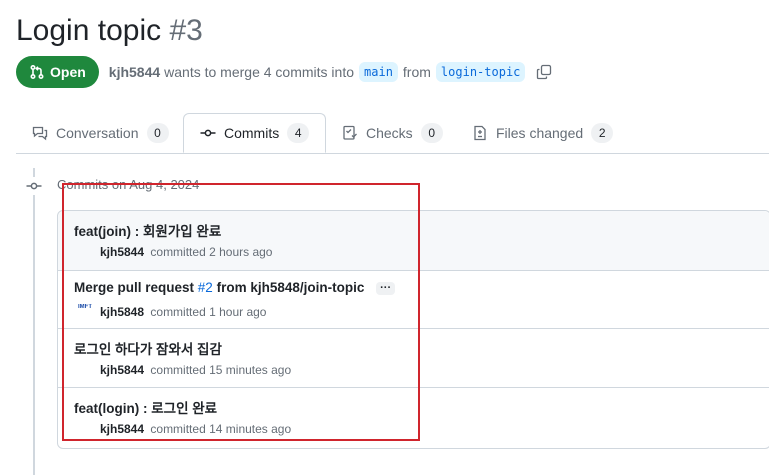 This screenshot has height=475, width=769. What do you see at coordinates (416, 72) in the screenshot?
I see `from-text: from` at bounding box center [416, 72].